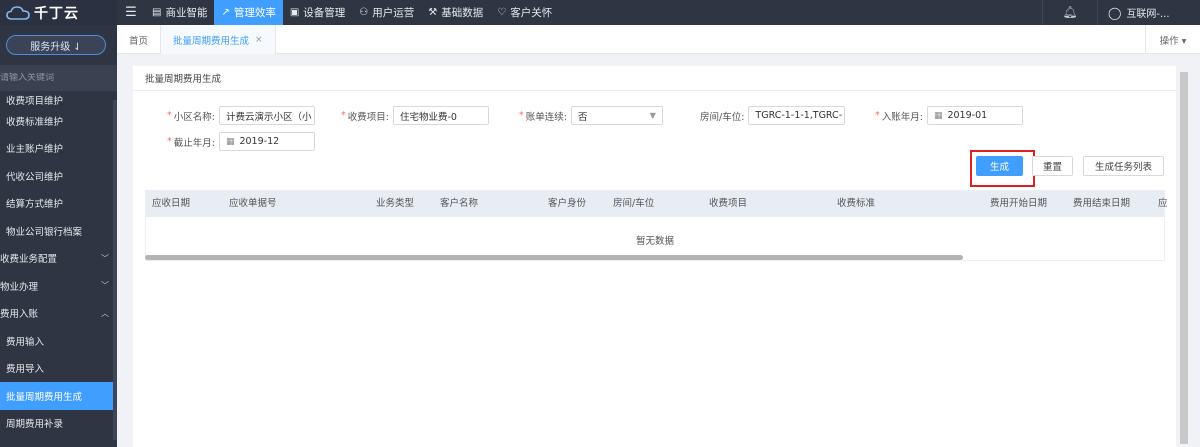 The width and height of the screenshot is (1200, 447). I want to click on sidebar-item-label: 代收公司维护, so click(35, 177).